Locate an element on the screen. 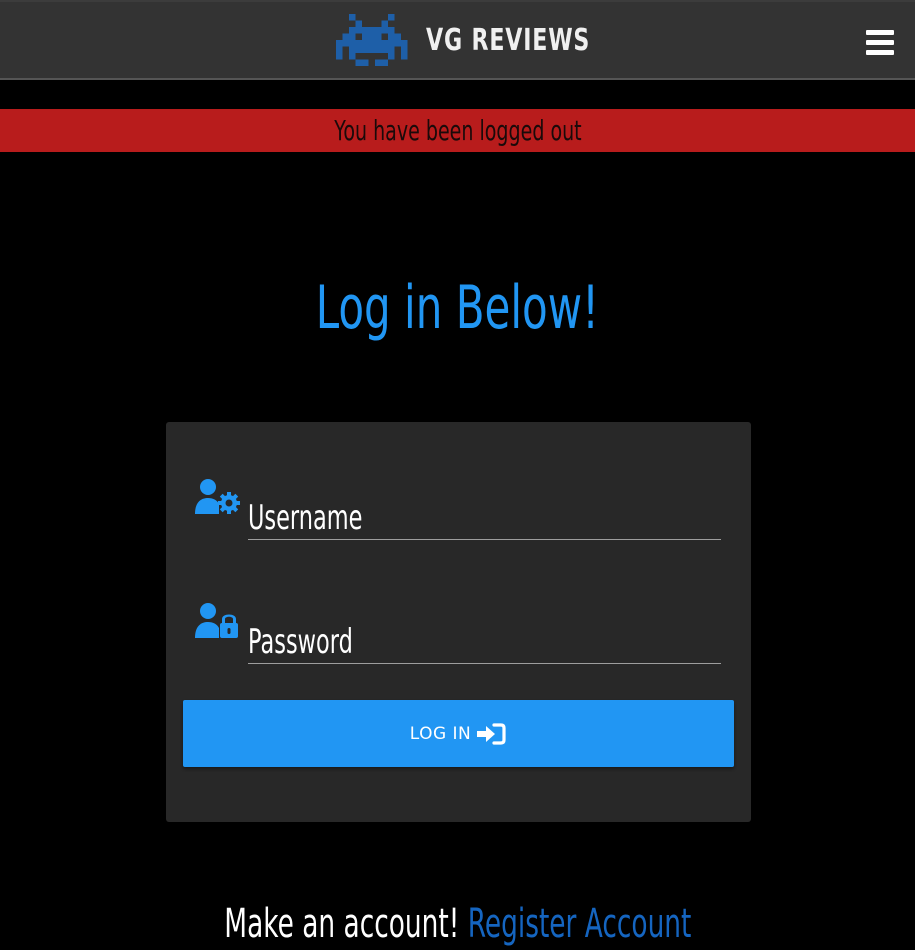 The image size is (915, 950). password-field-group: Password is located at coordinates (457, 633).